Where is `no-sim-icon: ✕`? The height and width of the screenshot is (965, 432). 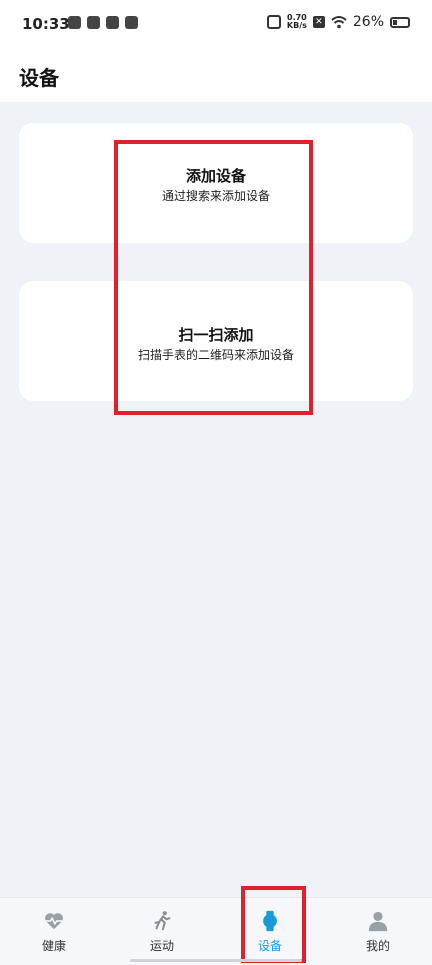
no-sim-icon: ✕ is located at coordinates (318, 22).